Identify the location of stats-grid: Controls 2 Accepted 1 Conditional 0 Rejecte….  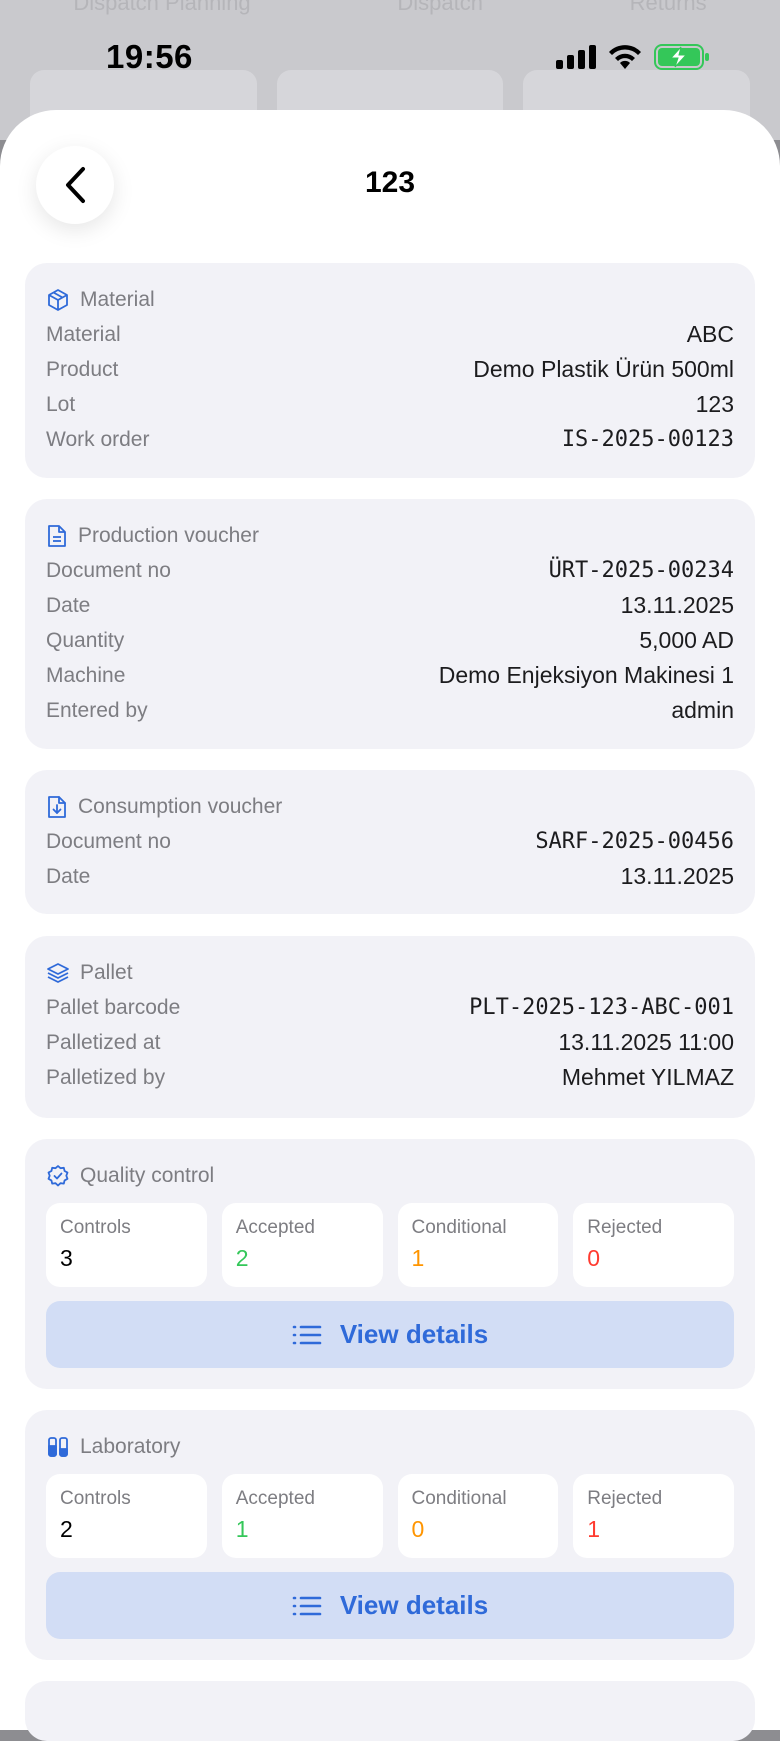
(390, 1516).